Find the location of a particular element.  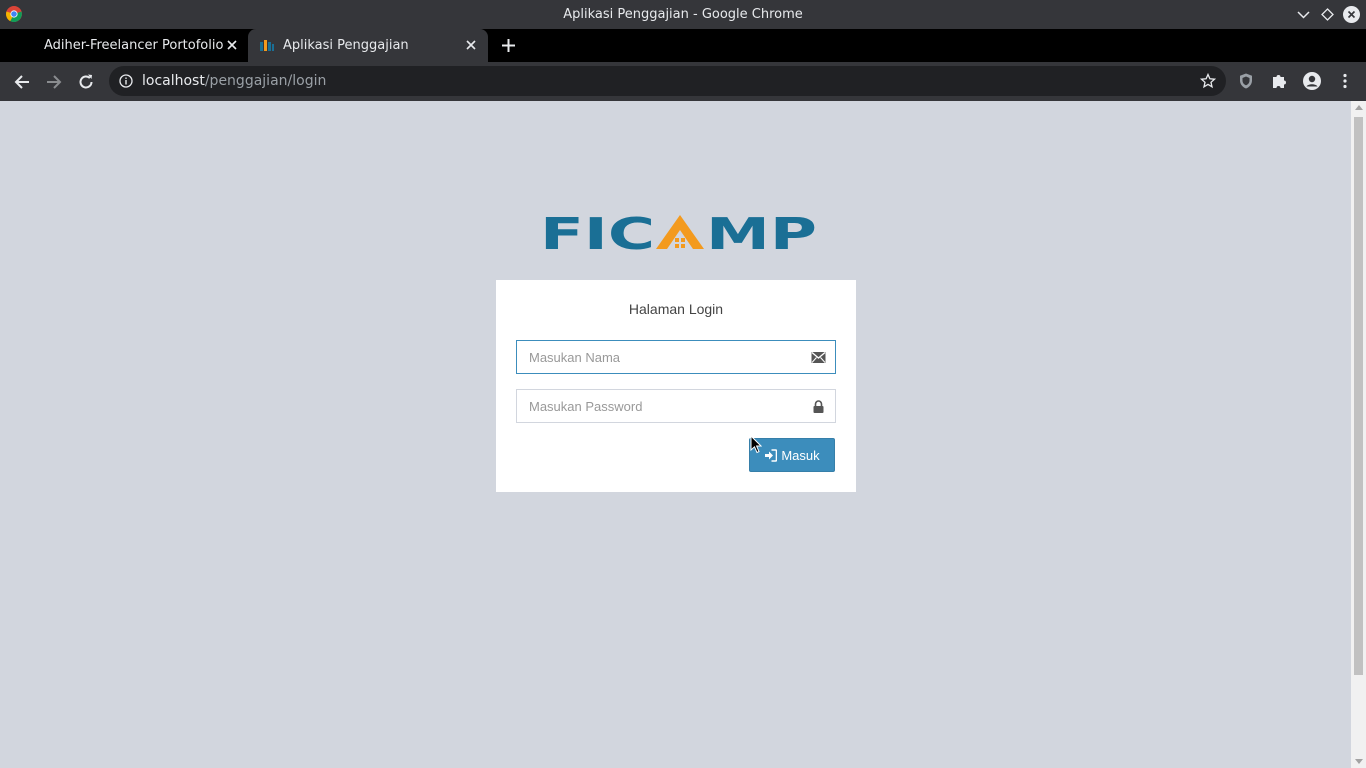

login-box: Halaman Login Masuk is located at coordinates (676, 386).